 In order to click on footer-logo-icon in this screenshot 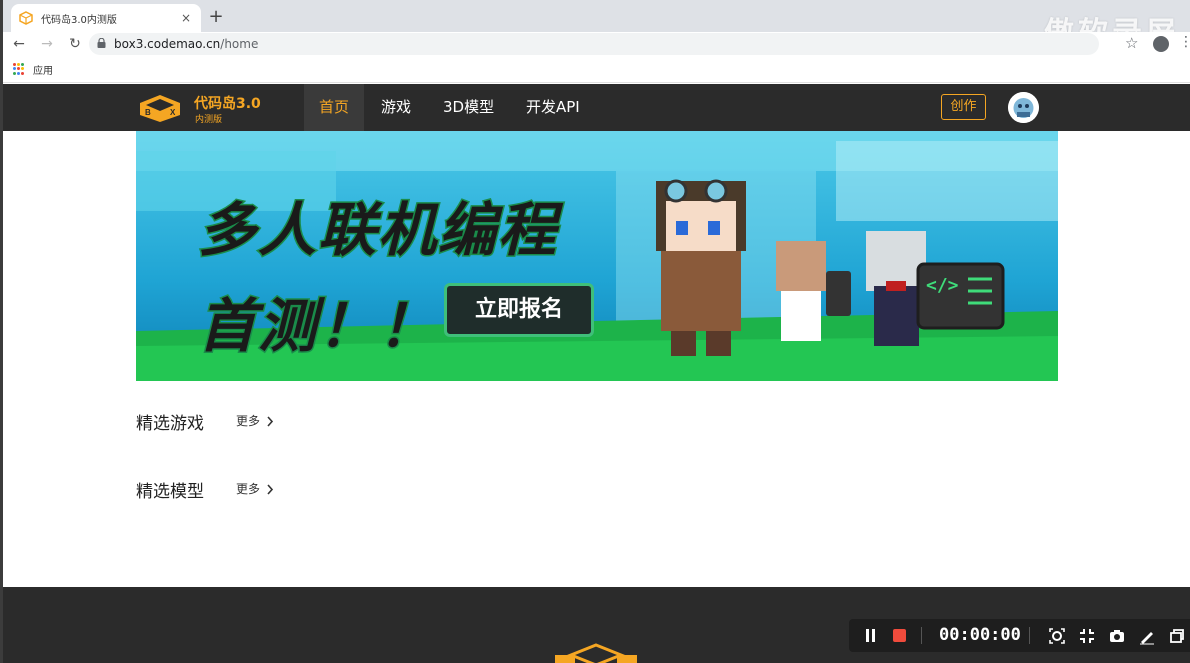, I will do `click(596, 653)`.